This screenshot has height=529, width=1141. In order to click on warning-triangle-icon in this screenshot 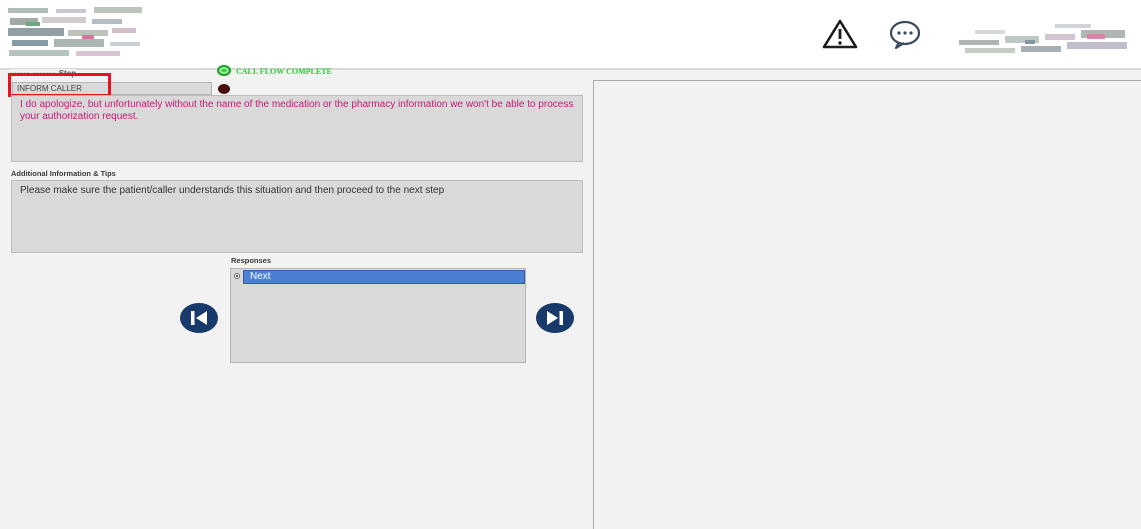, I will do `click(840, 34)`.